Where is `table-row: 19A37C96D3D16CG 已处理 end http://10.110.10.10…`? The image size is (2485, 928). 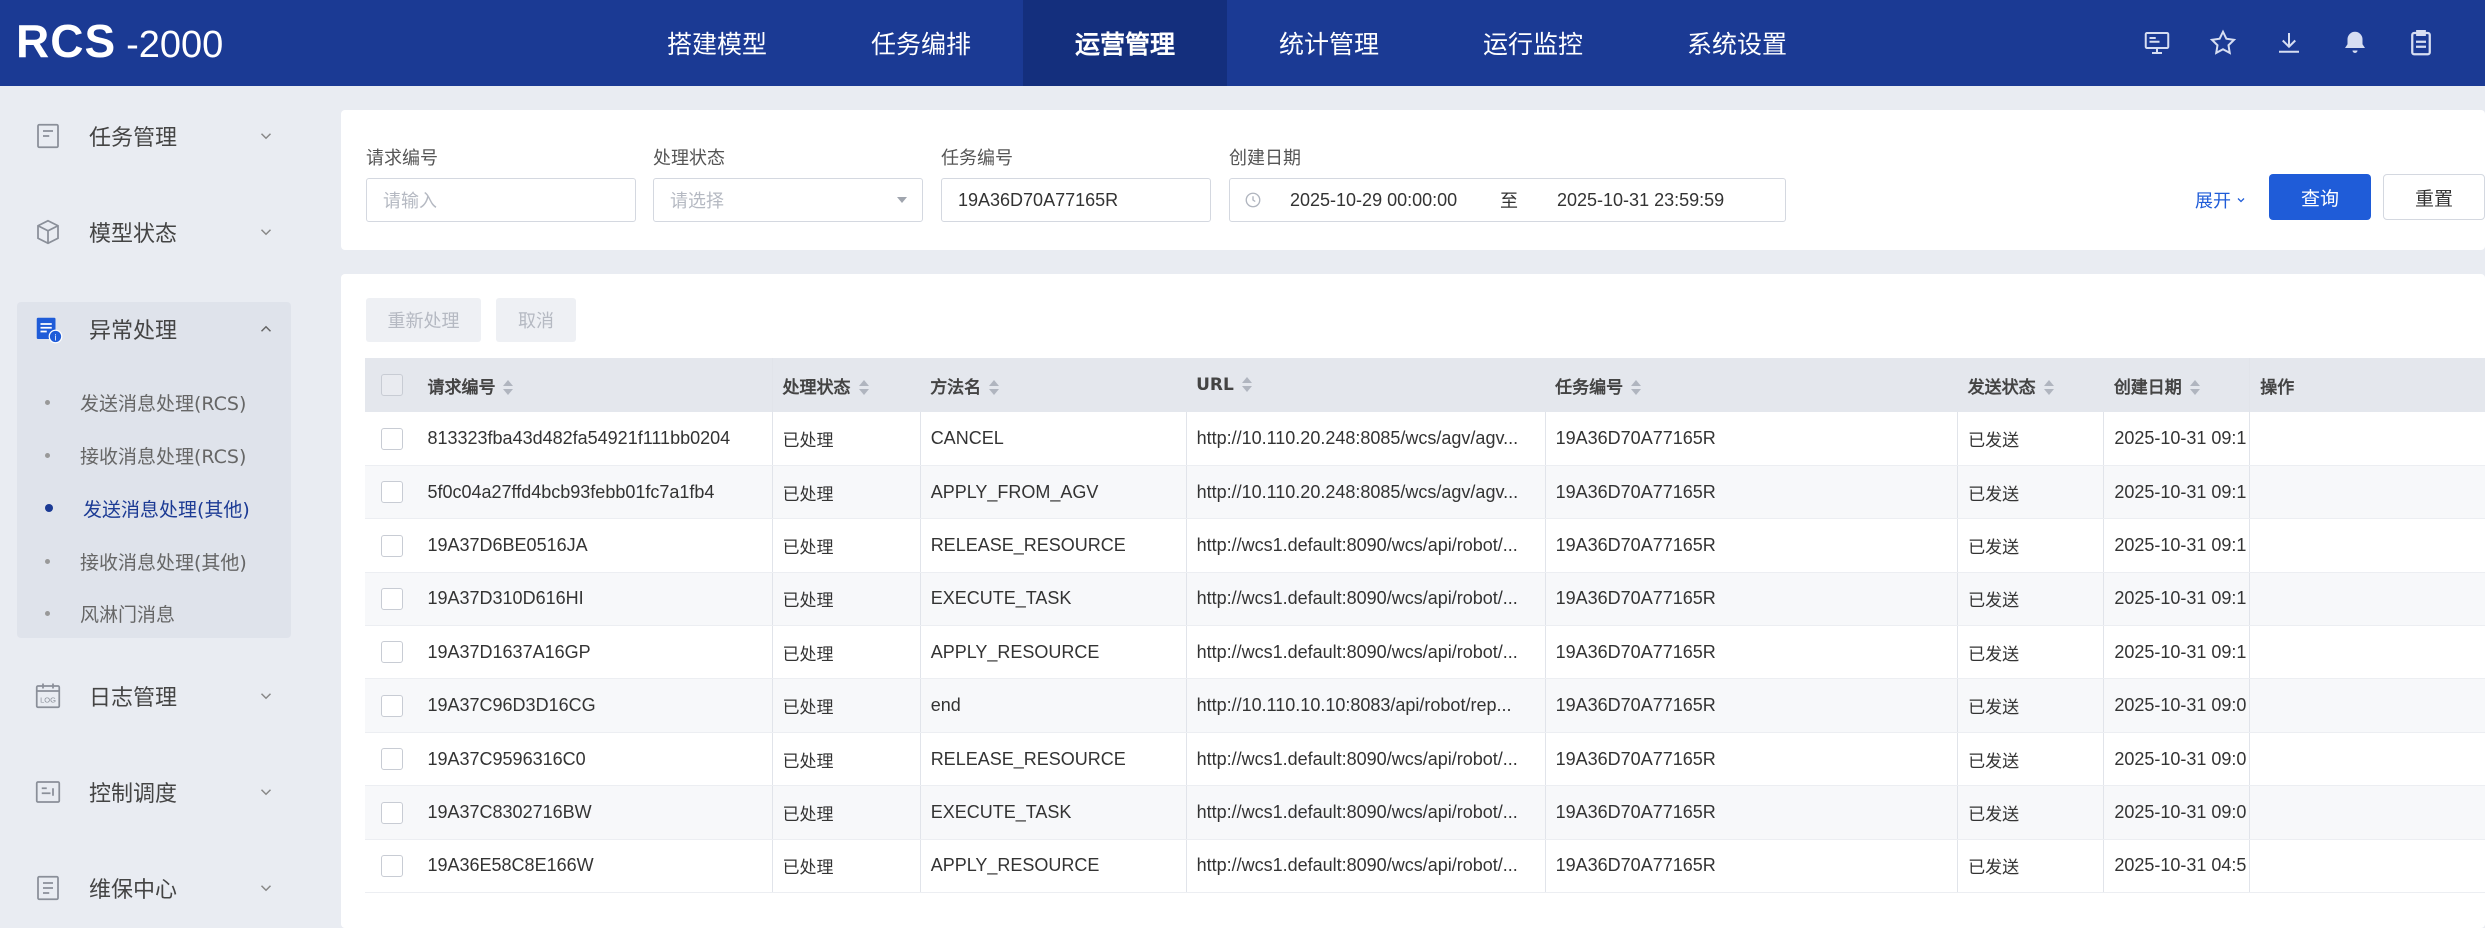
table-row: 19A37C96D3D16CG 已处理 end http://10.110.10.10… is located at coordinates (1425, 705).